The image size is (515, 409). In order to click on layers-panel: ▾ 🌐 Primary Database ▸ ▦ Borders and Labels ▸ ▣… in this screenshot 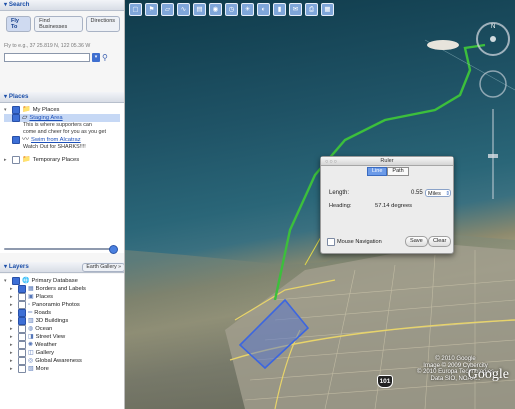, I will do `click(62, 341)`.